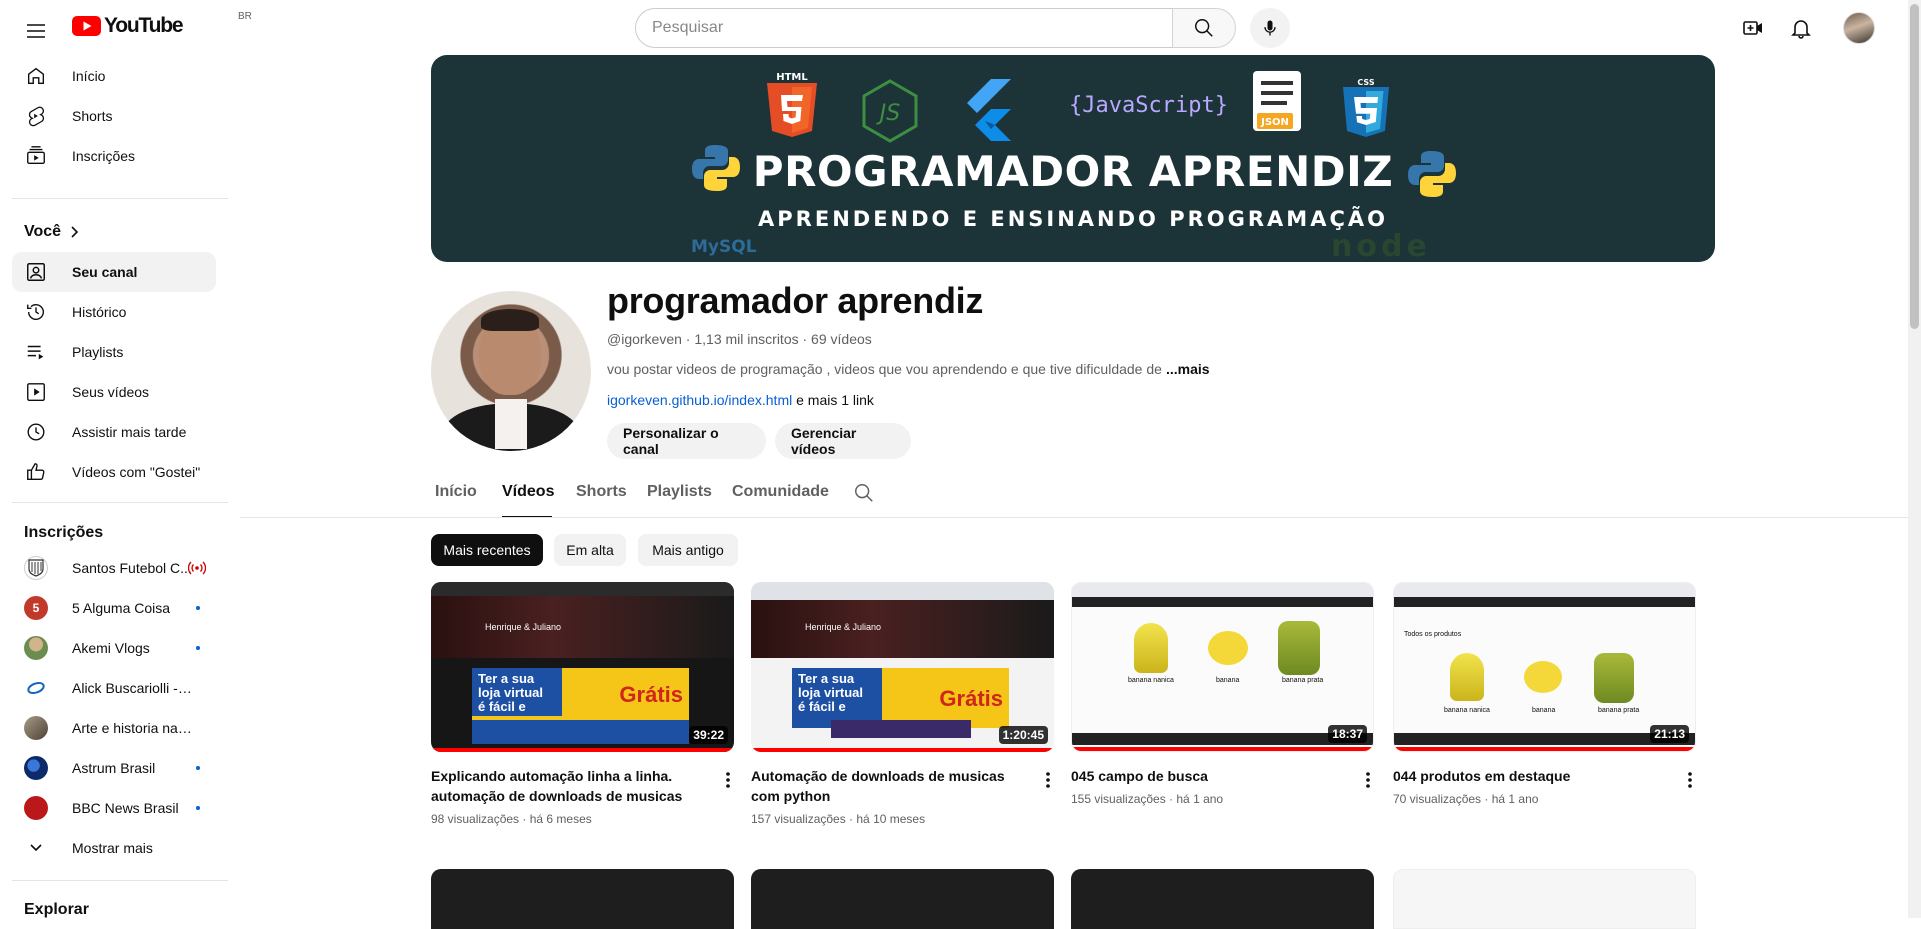 The height and width of the screenshot is (929, 1921). What do you see at coordinates (686, 441) in the screenshot?
I see `customize-channel-button: Personalizar o canal` at bounding box center [686, 441].